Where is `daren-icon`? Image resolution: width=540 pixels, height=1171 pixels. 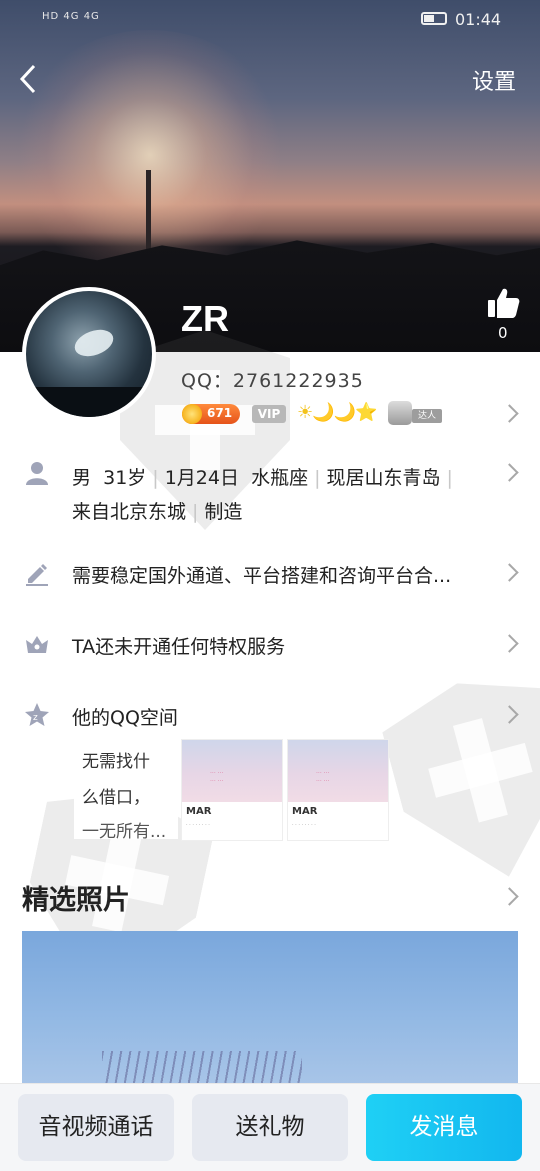
daren-icon is located at coordinates (400, 413).